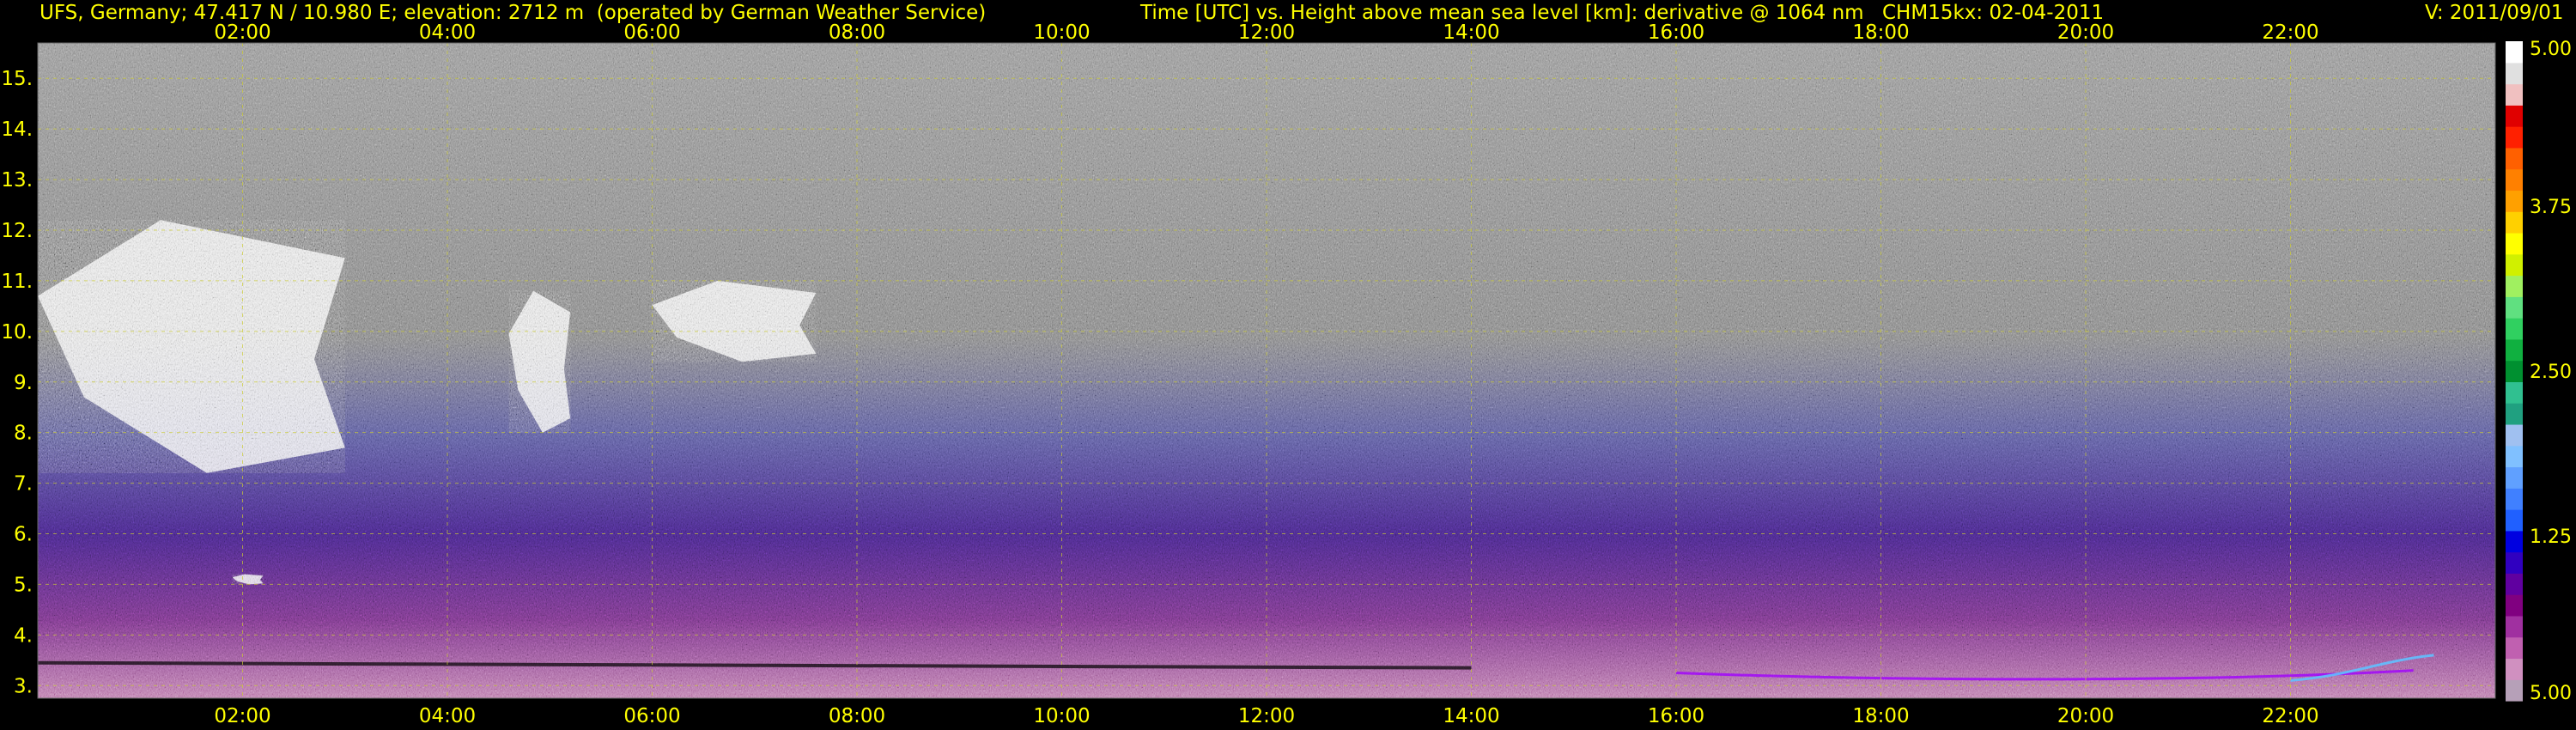 The width and height of the screenshot is (2576, 730). Describe the element at coordinates (23, 585) in the screenshot. I see `y-tick-2: 5.` at that location.